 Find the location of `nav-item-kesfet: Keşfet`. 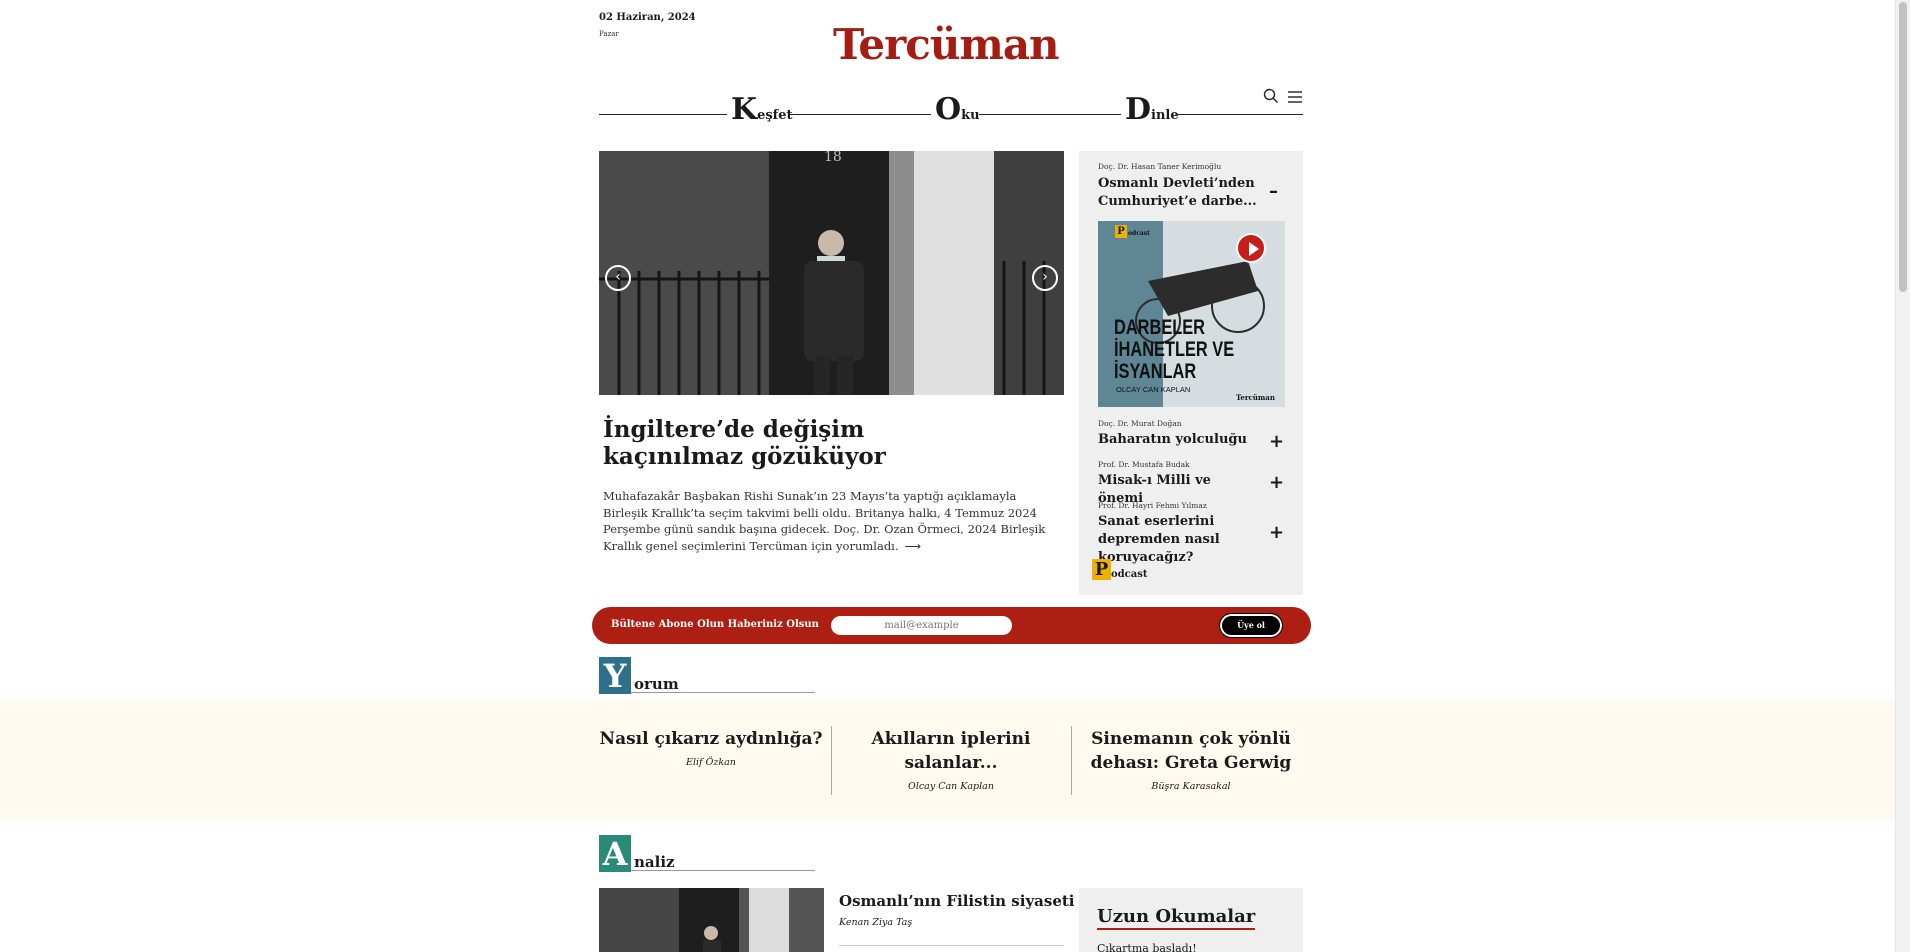

nav-item-kesfet: Keşfet is located at coordinates (762, 109).